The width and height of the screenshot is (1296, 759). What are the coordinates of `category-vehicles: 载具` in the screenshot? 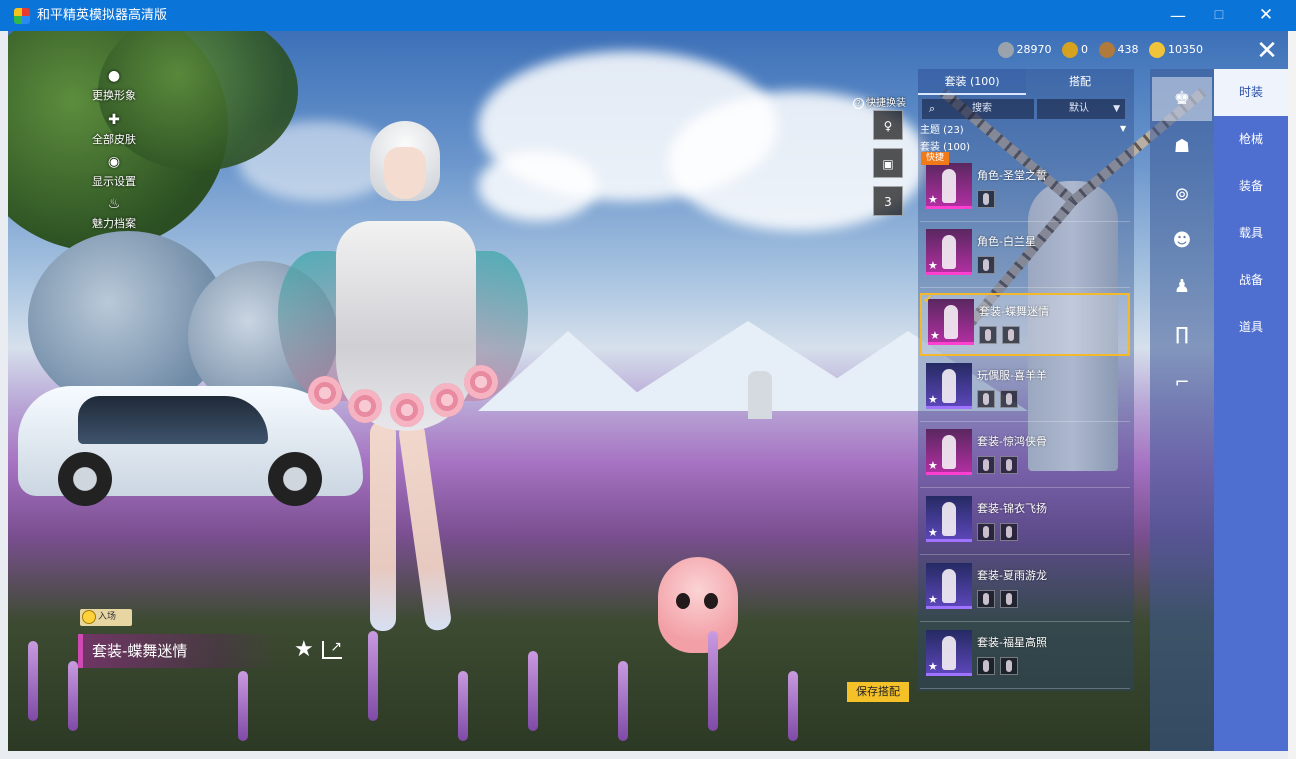 It's located at (1251, 233).